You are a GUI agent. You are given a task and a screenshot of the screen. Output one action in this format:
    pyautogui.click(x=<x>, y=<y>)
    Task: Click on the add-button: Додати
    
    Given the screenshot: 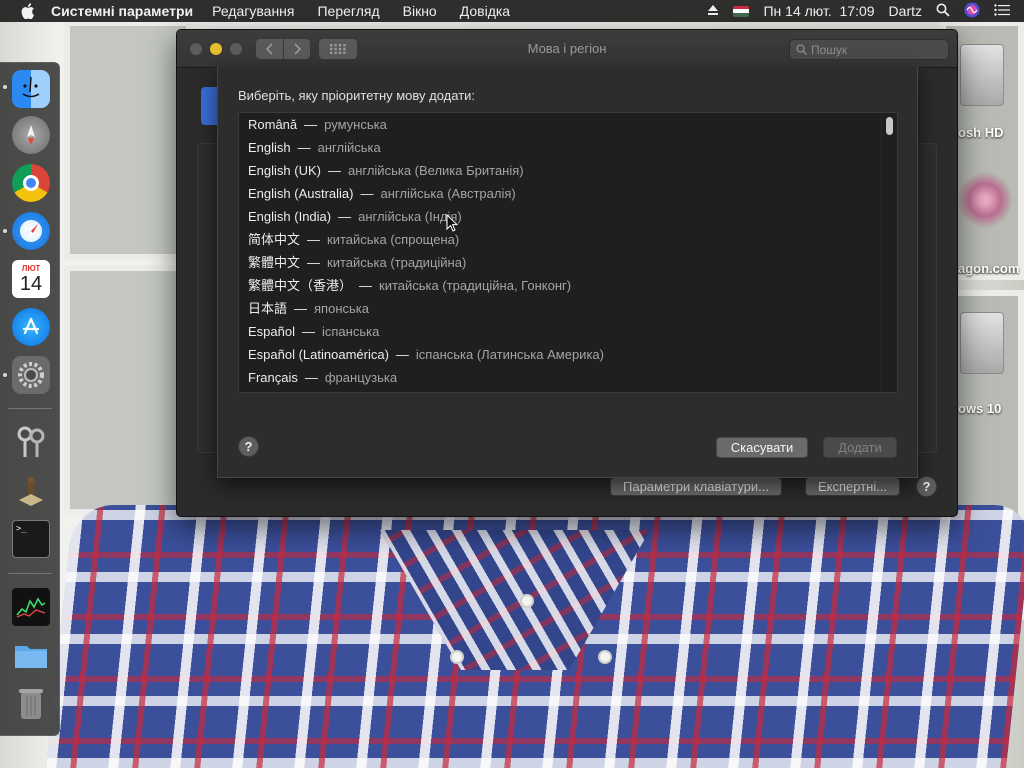 What is the action you would take?
    pyautogui.click(x=860, y=447)
    